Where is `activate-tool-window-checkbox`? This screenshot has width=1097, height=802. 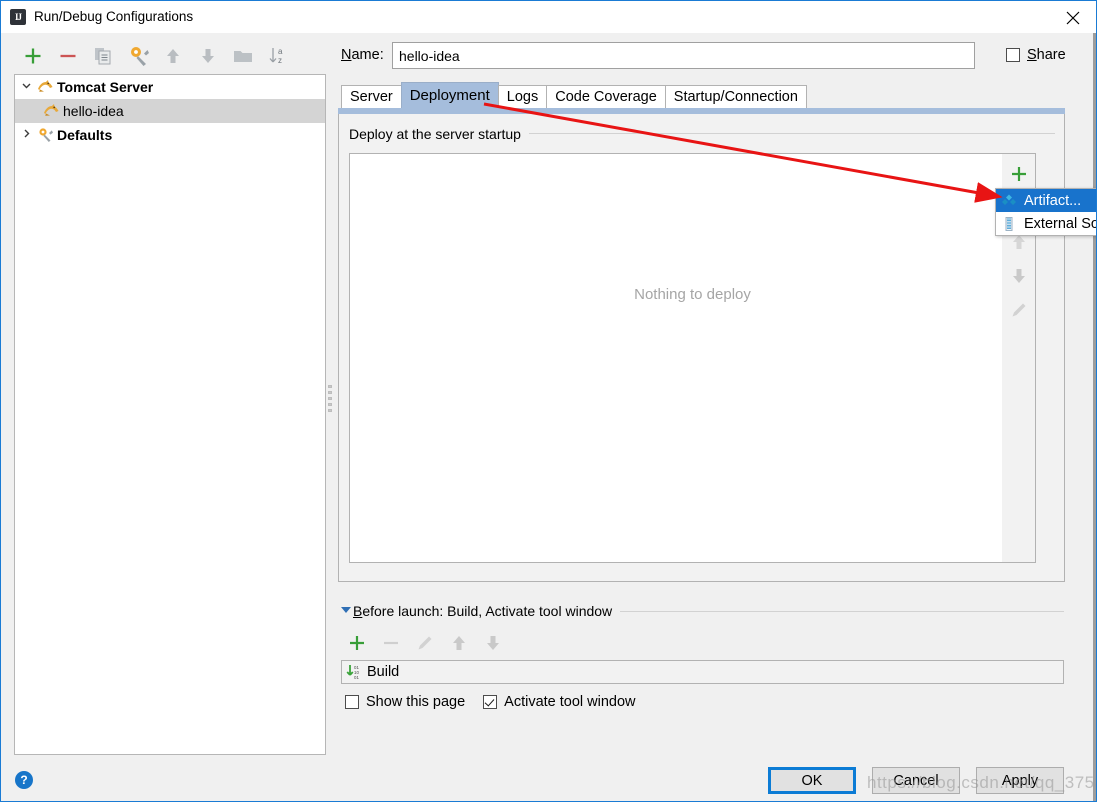
activate-tool-window-checkbox is located at coordinates (490, 702).